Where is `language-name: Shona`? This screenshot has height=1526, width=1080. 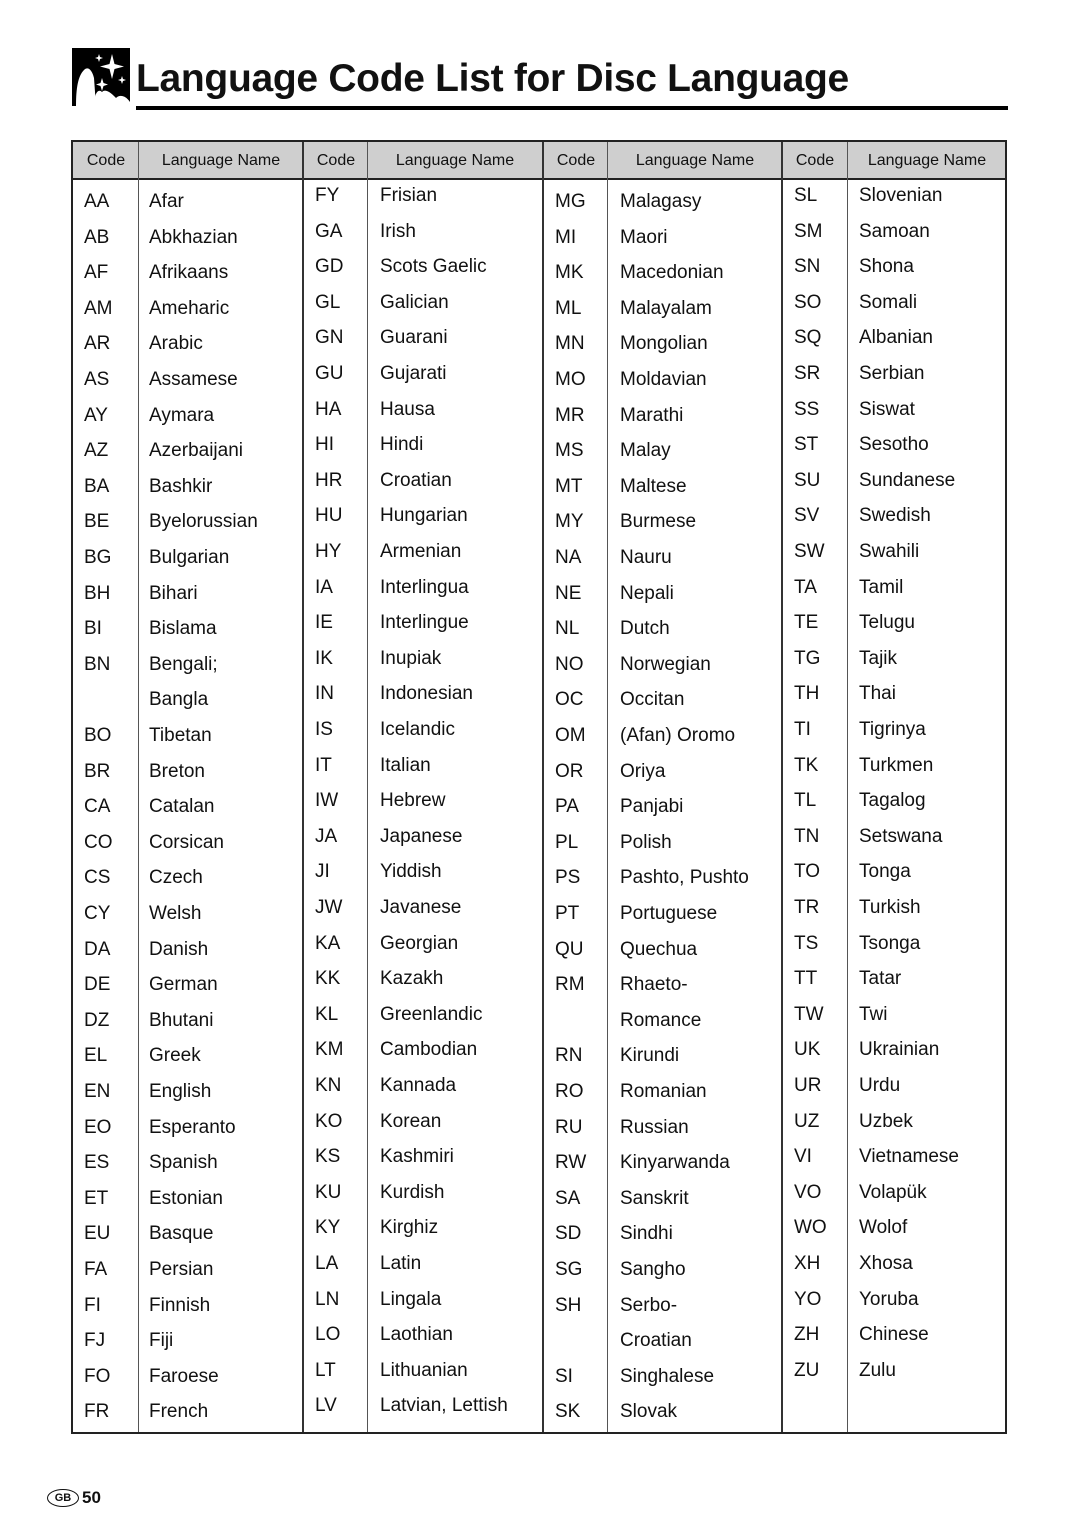
language-name: Shona is located at coordinates (886, 267).